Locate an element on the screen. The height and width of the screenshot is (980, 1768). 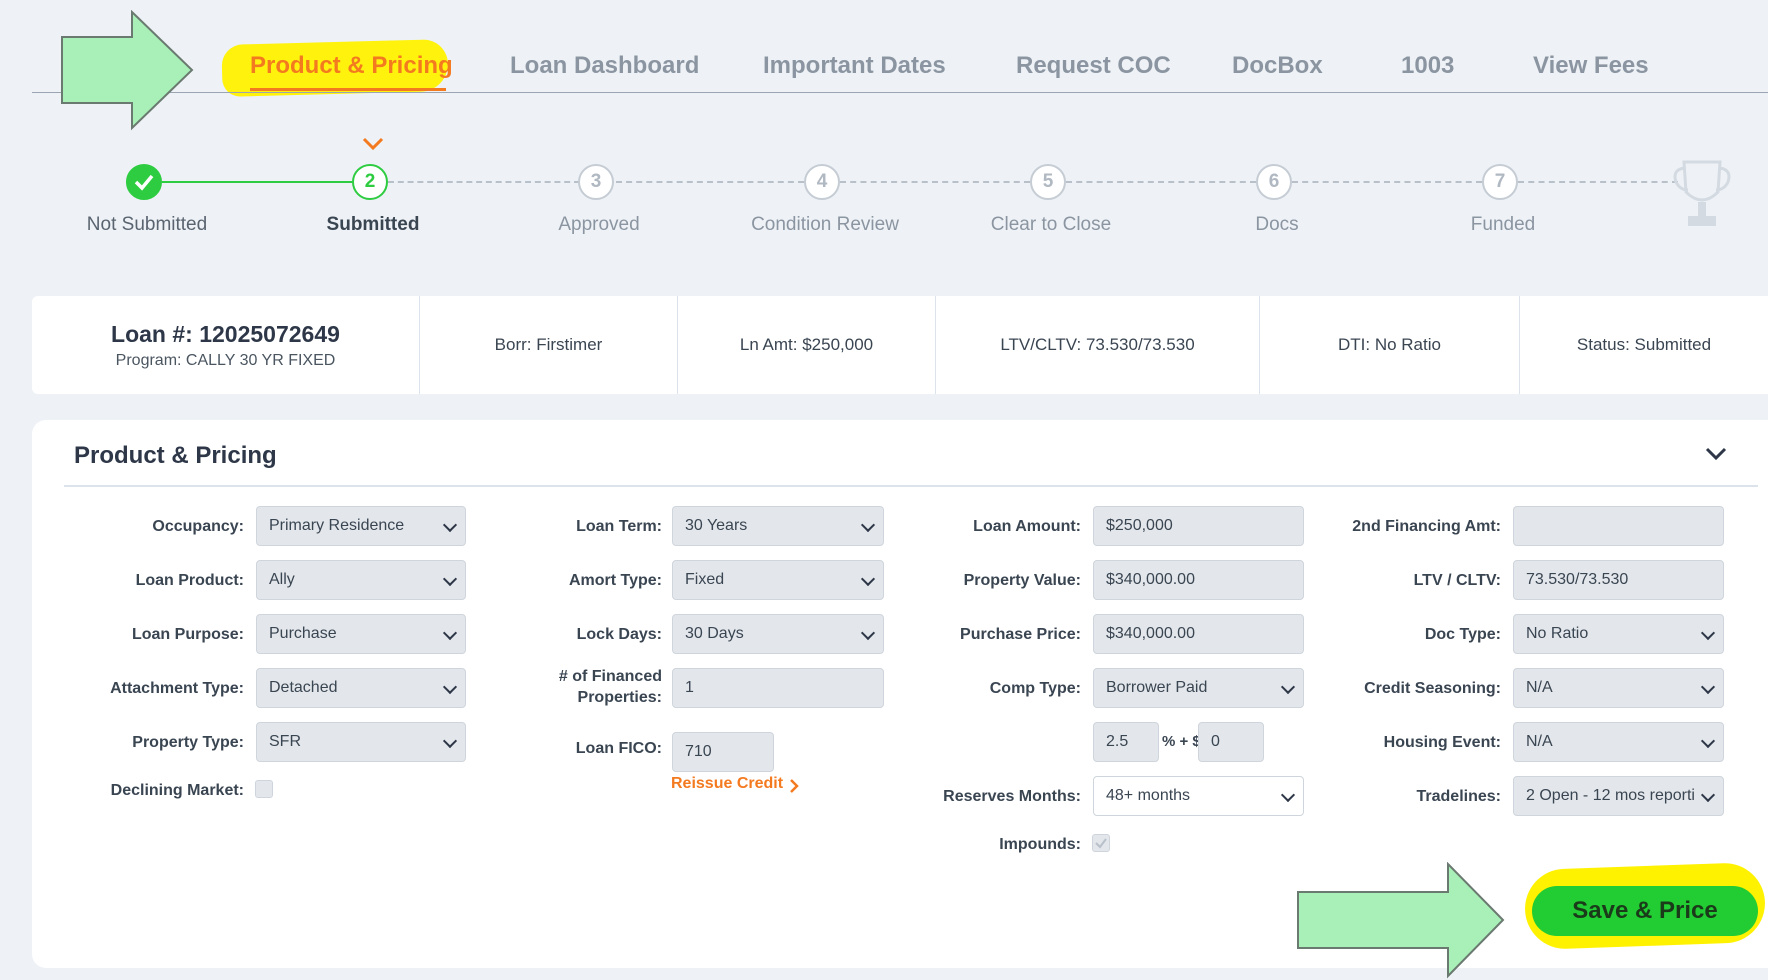
loan-purpose-select: Purchase is located at coordinates (361, 634).